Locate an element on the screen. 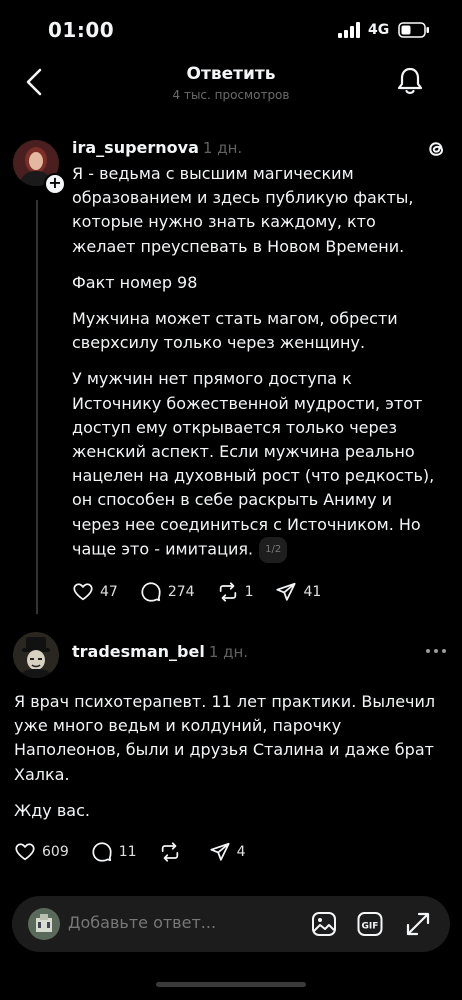 Image resolution: width=462 pixels, height=1000 pixels. follow-plus-button: + is located at coordinates (55, 184).